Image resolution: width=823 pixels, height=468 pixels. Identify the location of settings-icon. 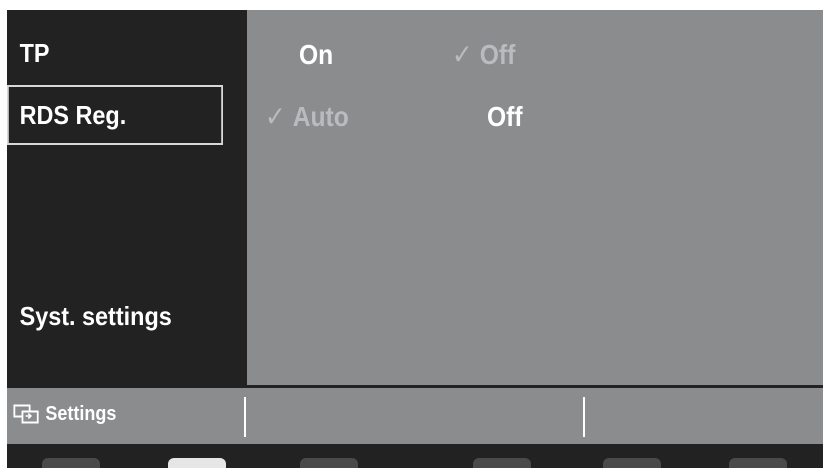
(26, 414).